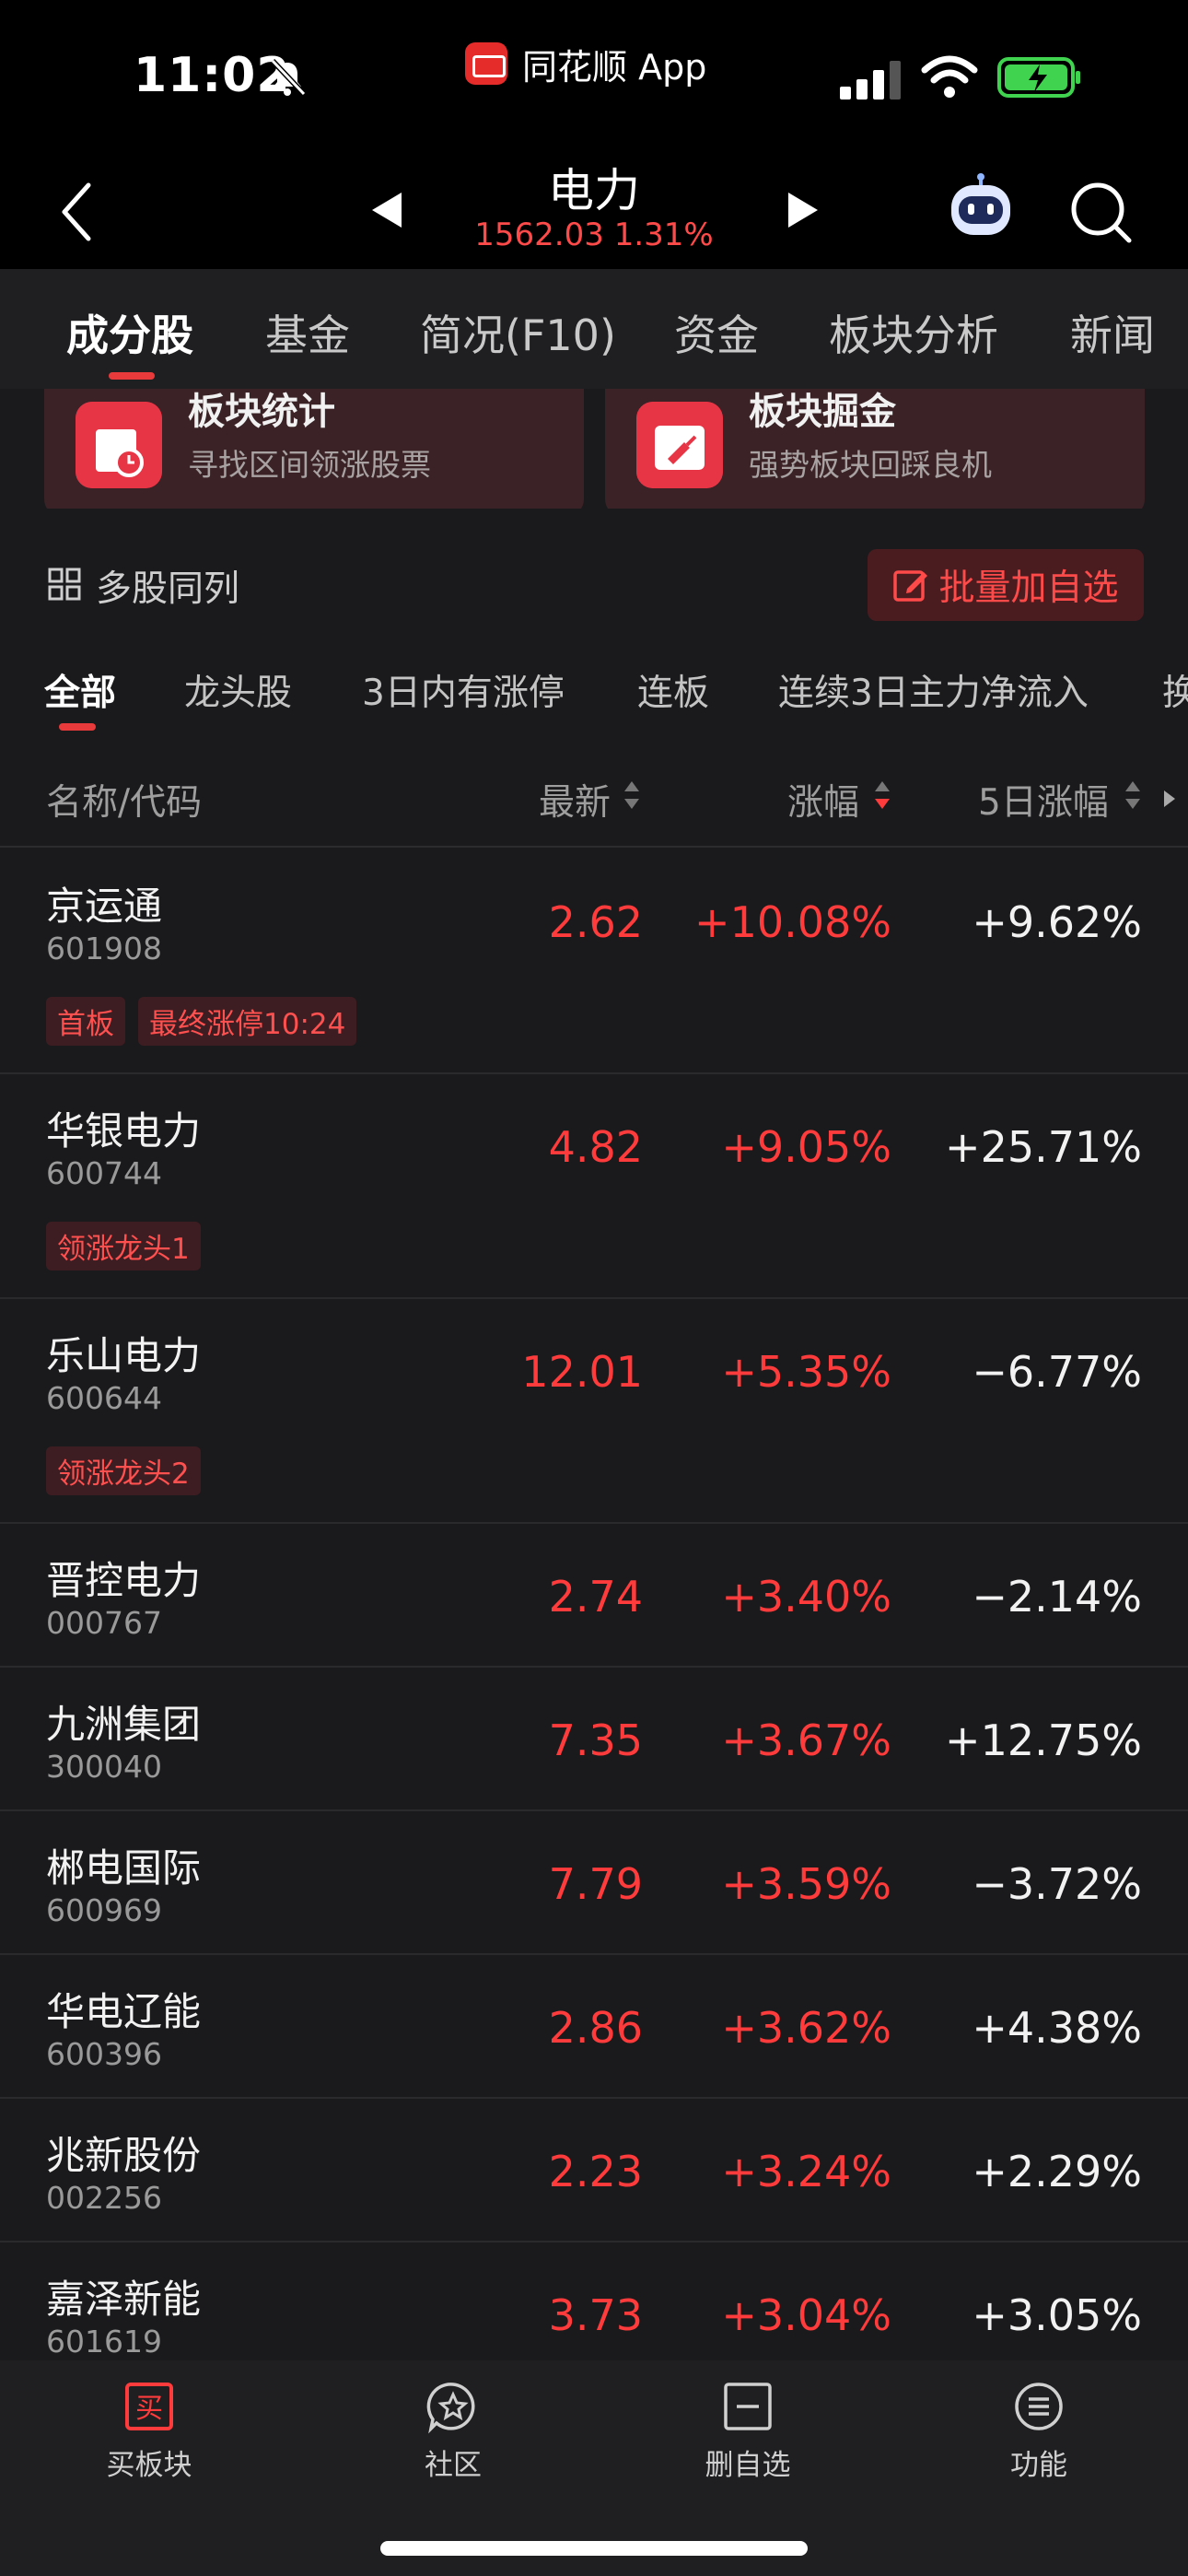  What do you see at coordinates (124, 1130) in the screenshot?
I see `stock-name: 华银电力` at bounding box center [124, 1130].